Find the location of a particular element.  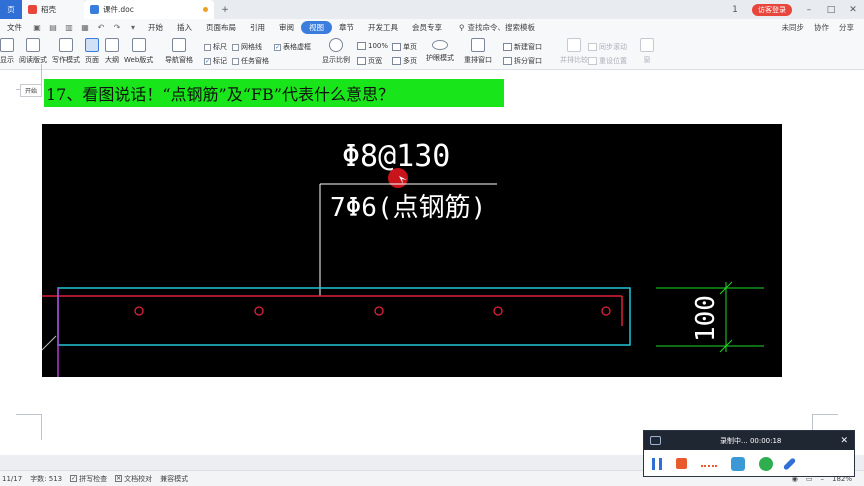

display-icon is located at coordinates (7, 45).